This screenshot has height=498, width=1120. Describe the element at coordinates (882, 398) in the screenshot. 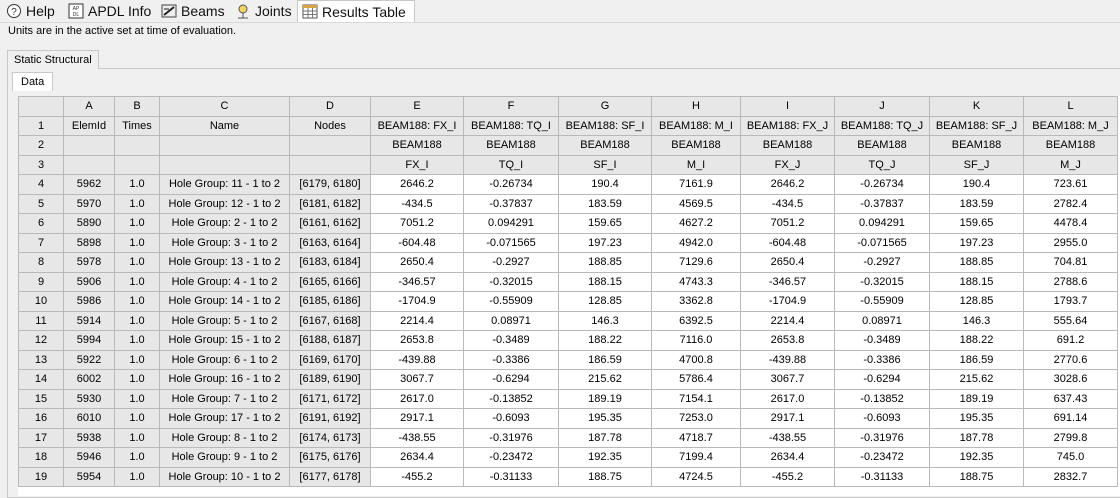

I see `table-cell: -0.13852` at that location.